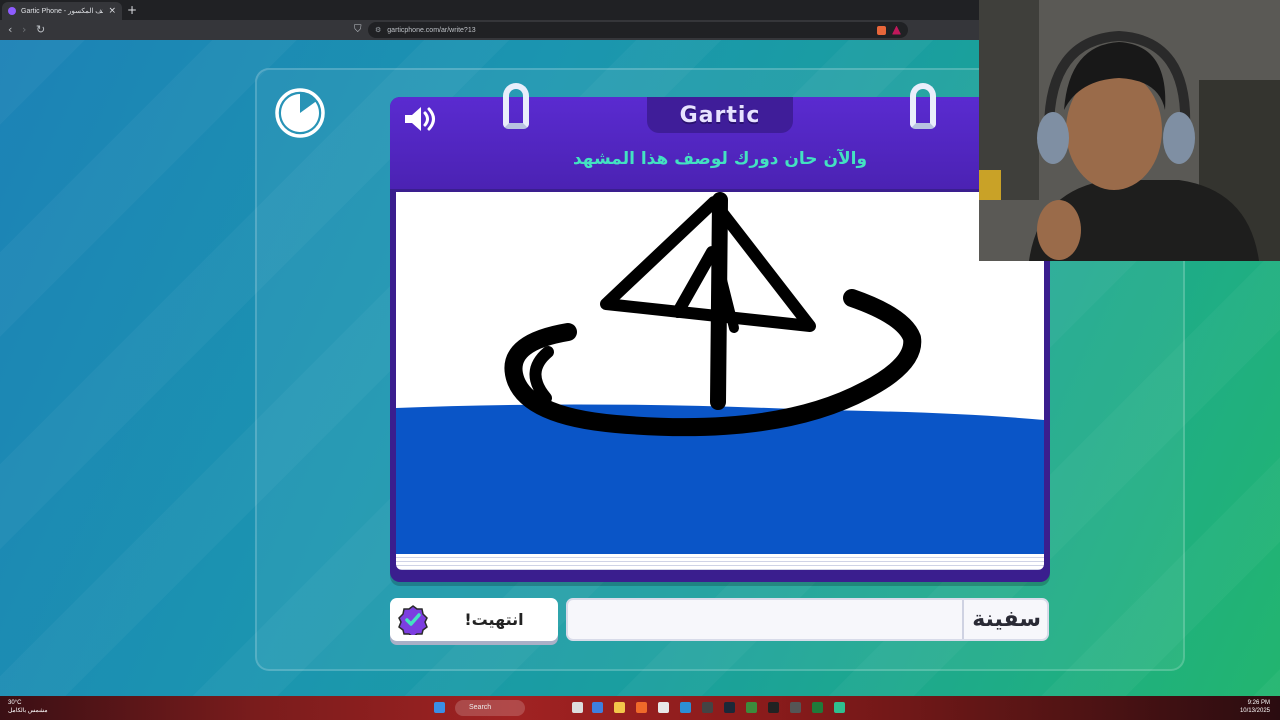 The width and height of the screenshot is (1280, 720). What do you see at coordinates (15, 703) in the screenshot?
I see `weather-temp: 30°C` at bounding box center [15, 703].